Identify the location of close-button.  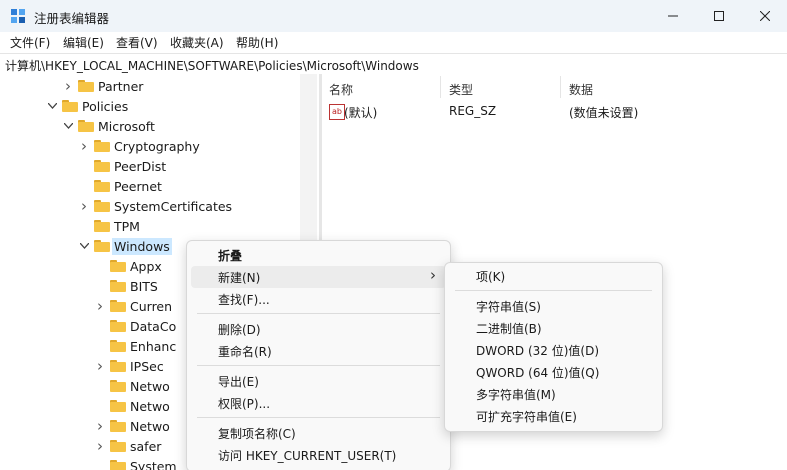
(764, 16).